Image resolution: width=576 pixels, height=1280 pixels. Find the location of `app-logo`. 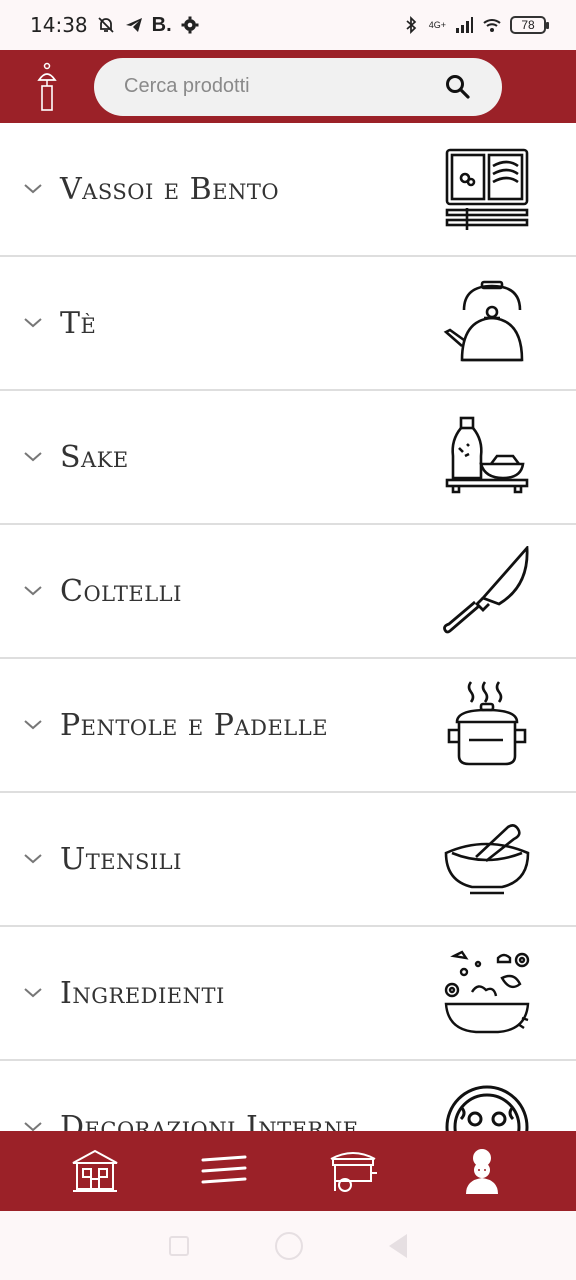

app-logo is located at coordinates (47, 86).